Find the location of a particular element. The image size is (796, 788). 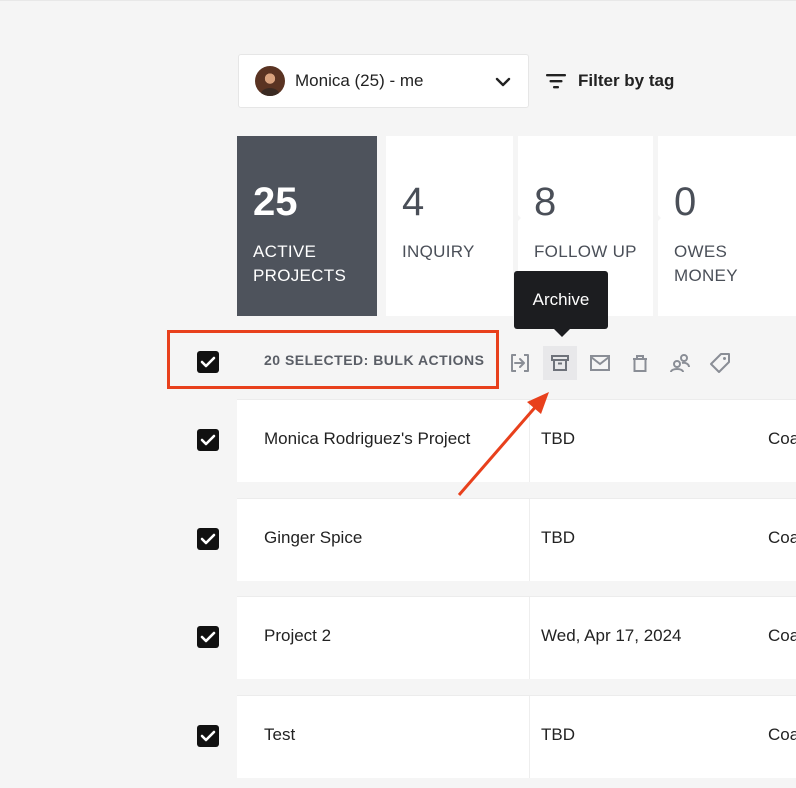

filter-icon is located at coordinates (556, 81).